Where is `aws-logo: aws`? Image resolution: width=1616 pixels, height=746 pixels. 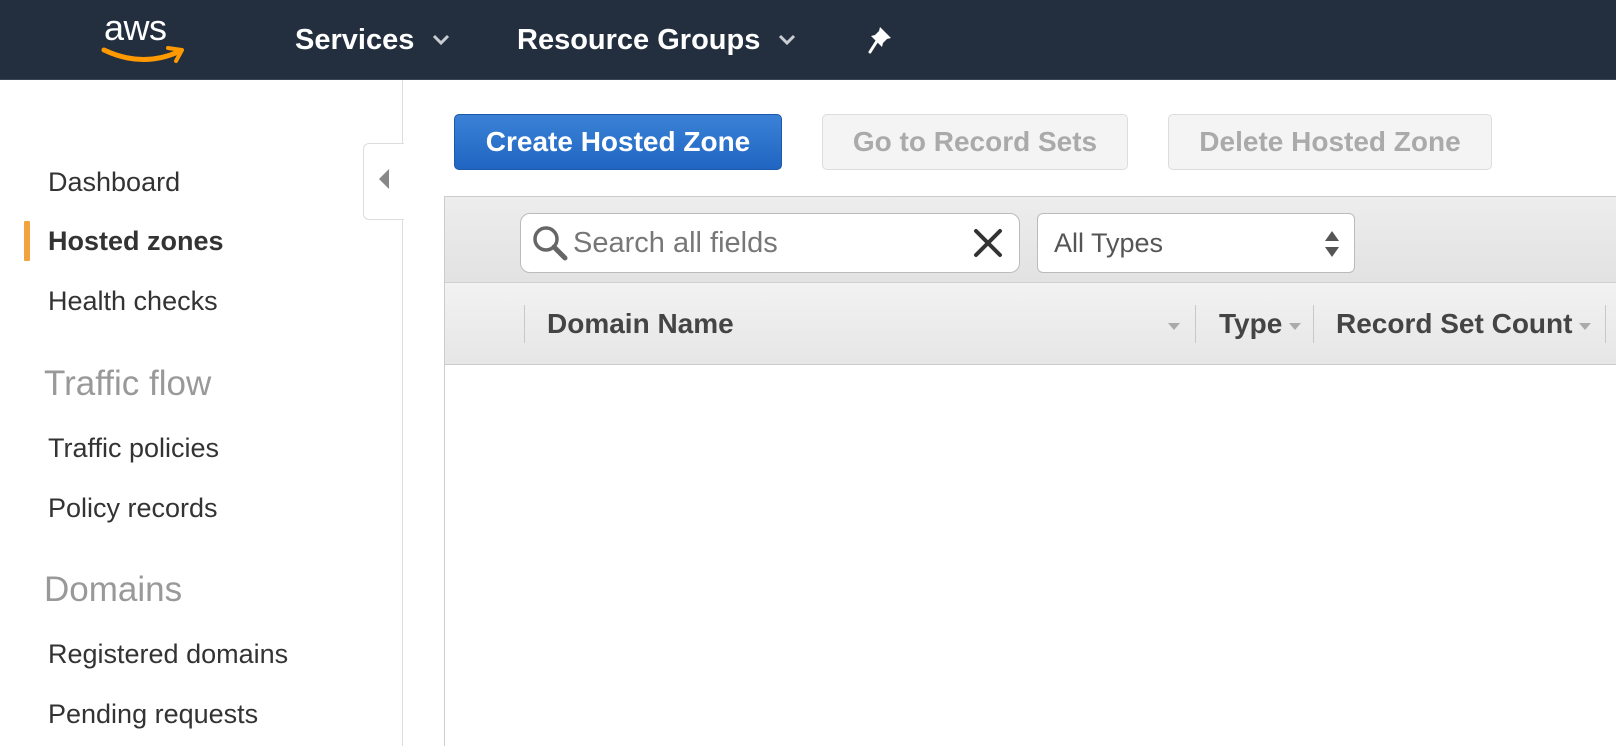 aws-logo: aws is located at coordinates (145, 40).